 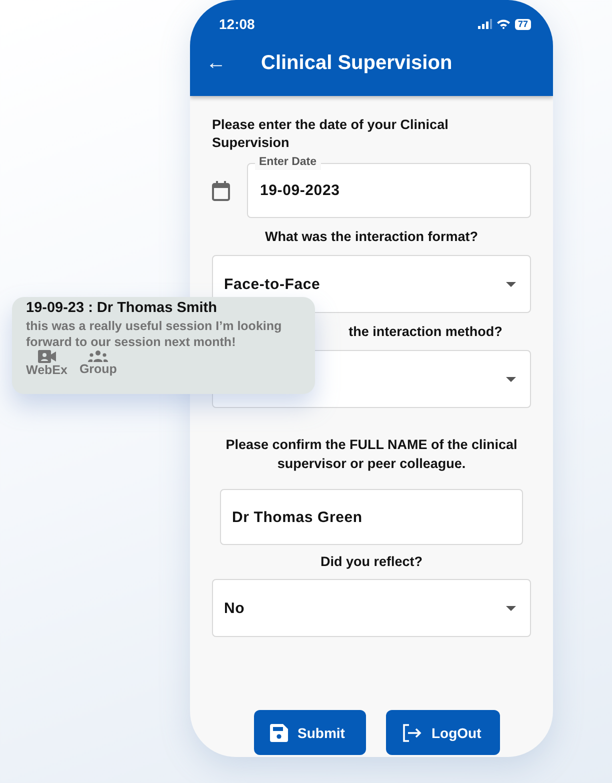 I want to click on back-button: ←, so click(x=226, y=63).